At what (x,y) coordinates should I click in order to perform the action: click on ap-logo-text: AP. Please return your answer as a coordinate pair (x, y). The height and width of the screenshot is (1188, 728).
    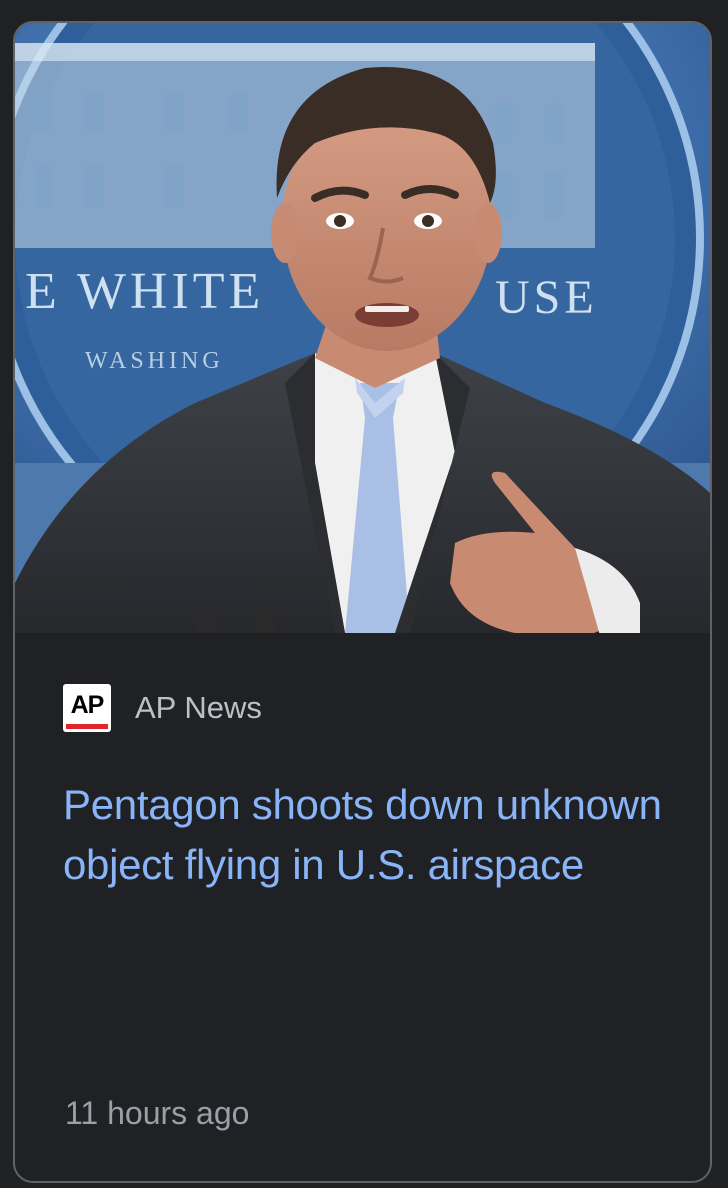
    Looking at the image, I should click on (87, 704).